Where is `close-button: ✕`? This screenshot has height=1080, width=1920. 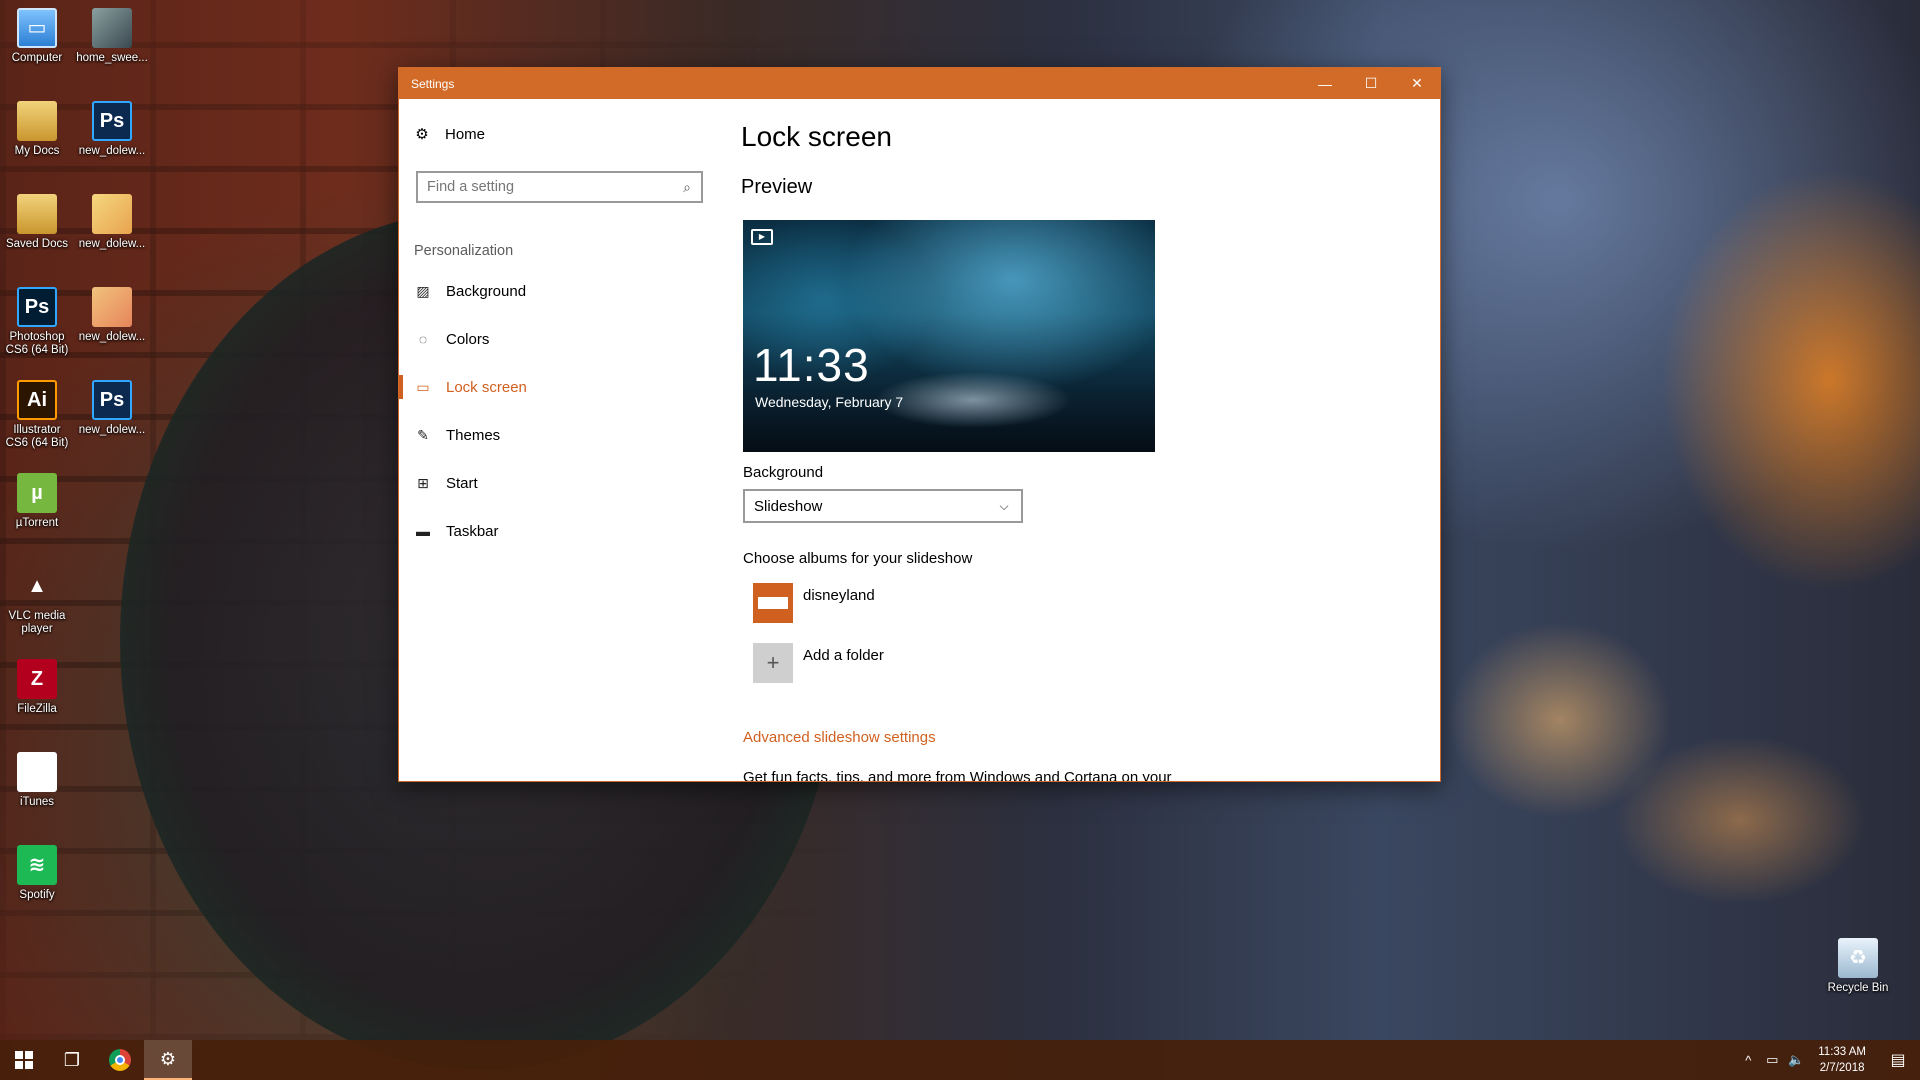 close-button: ✕ is located at coordinates (1417, 83).